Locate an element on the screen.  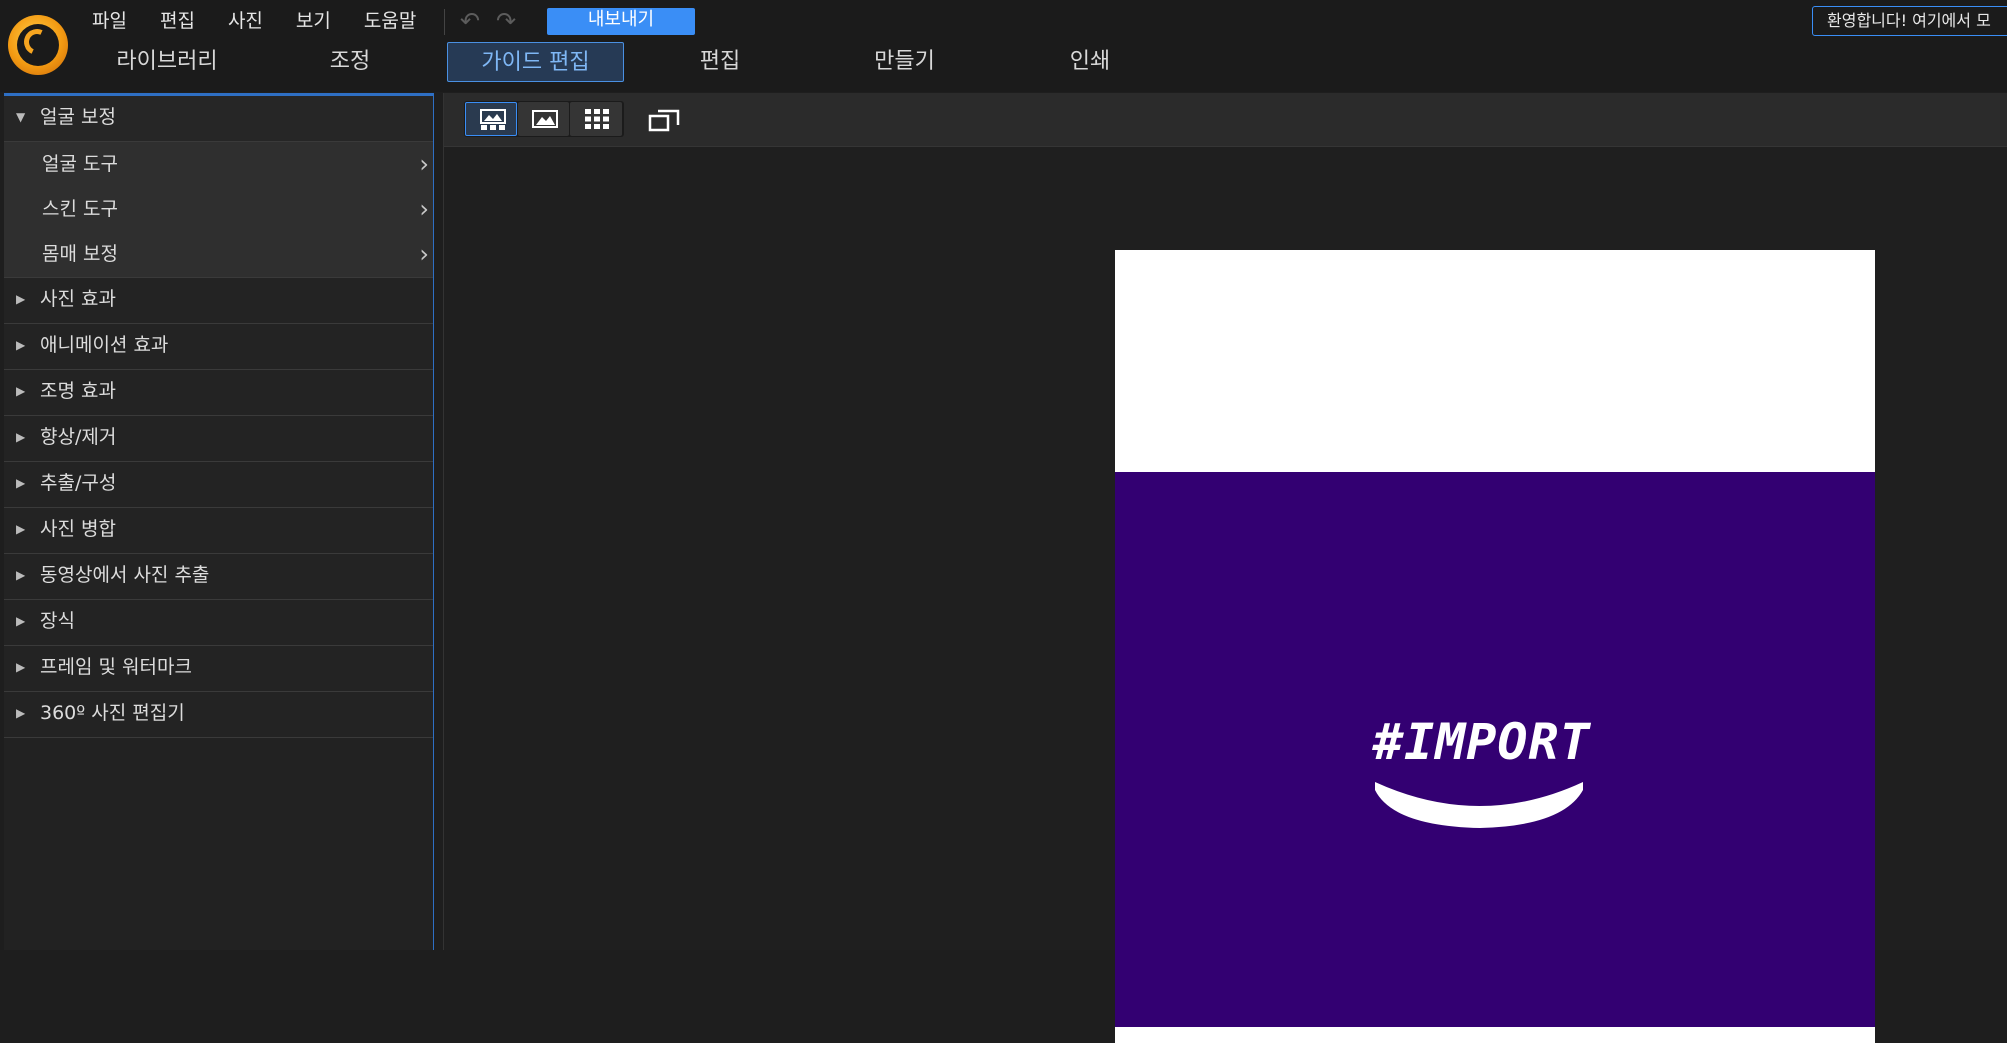
export-button: 내보내기 is located at coordinates (621, 21).